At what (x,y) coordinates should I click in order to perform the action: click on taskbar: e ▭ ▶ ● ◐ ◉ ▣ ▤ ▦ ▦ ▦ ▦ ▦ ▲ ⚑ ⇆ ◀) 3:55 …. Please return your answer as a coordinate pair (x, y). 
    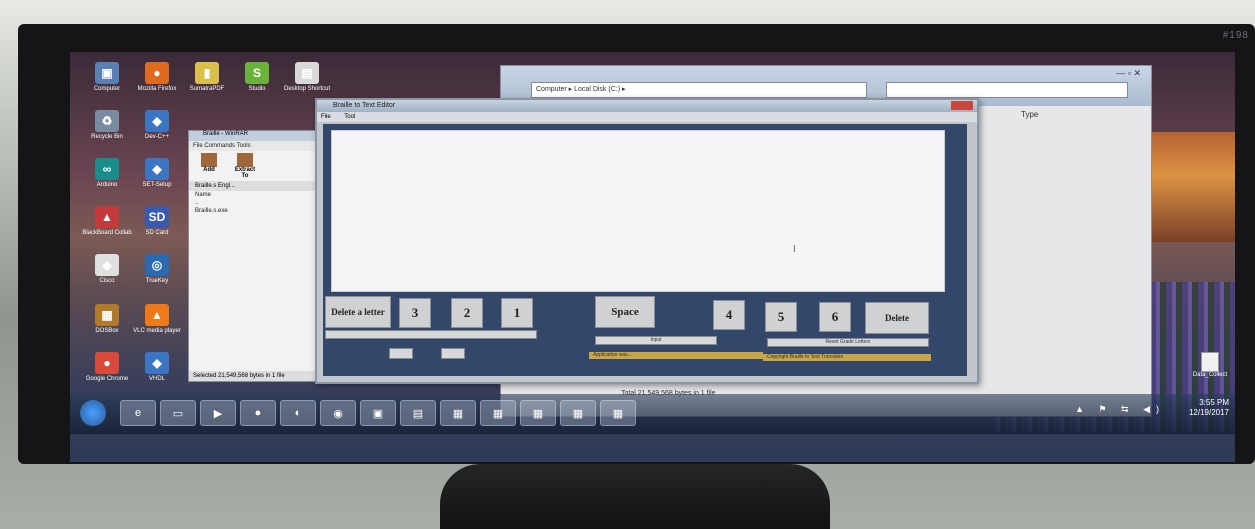
    Looking at the image, I should click on (652, 414).